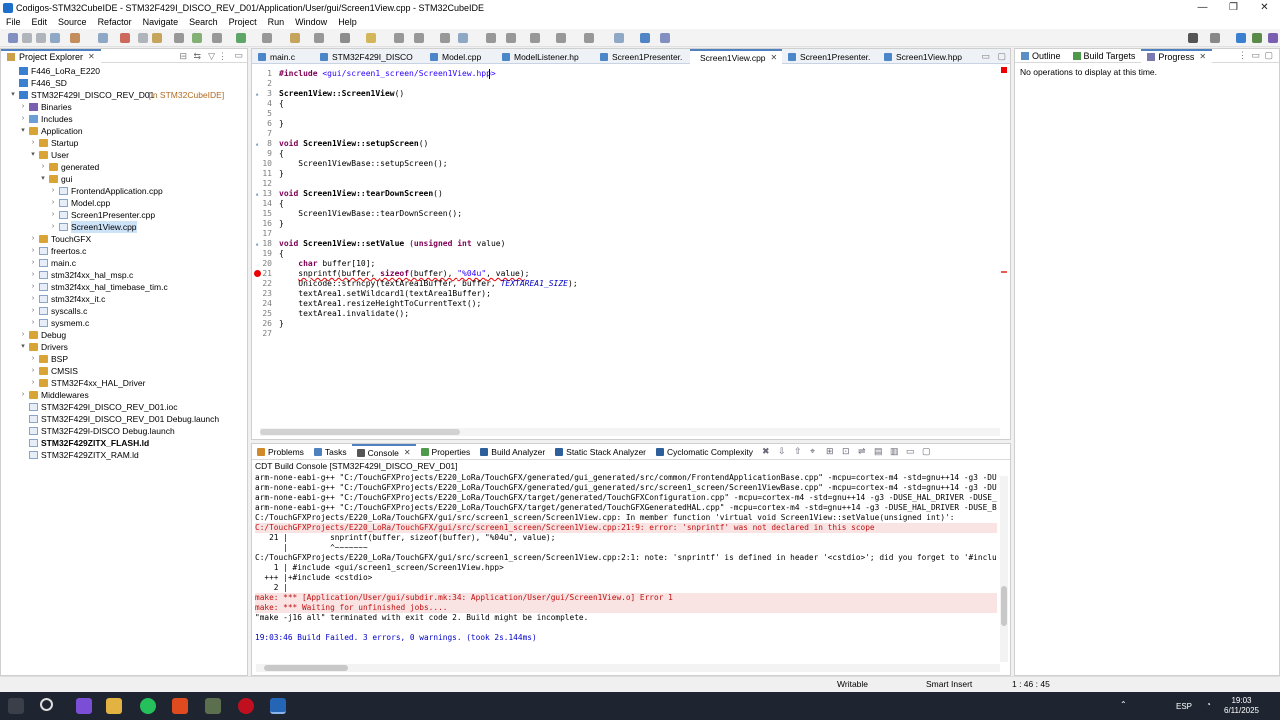  I want to click on tree-item: › Includes, so click(124, 119).